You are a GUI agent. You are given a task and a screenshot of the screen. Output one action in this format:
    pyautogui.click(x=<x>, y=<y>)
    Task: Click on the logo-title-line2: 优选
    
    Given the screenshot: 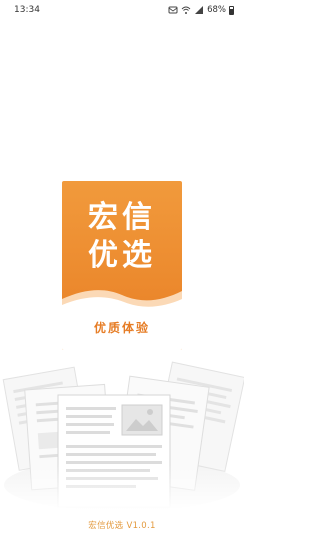 What is the action you would take?
    pyautogui.click(x=122, y=255)
    